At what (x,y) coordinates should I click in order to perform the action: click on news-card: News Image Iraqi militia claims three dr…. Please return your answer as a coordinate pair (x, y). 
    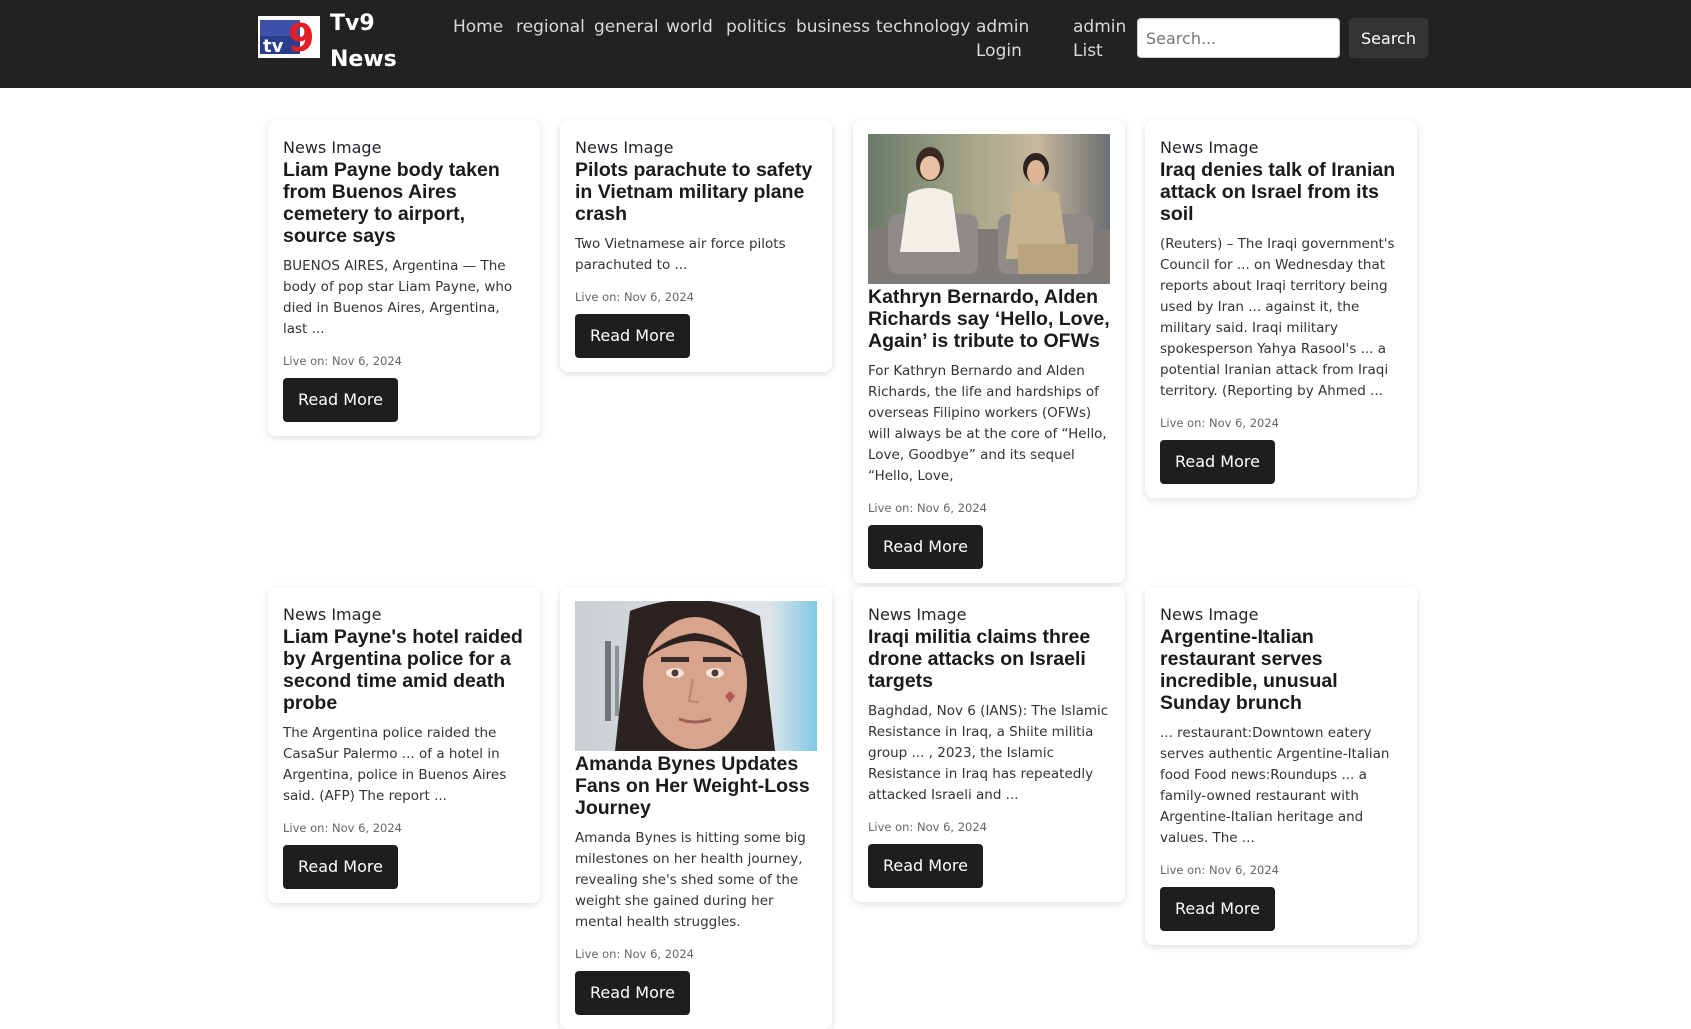
    Looking at the image, I should click on (989, 744).